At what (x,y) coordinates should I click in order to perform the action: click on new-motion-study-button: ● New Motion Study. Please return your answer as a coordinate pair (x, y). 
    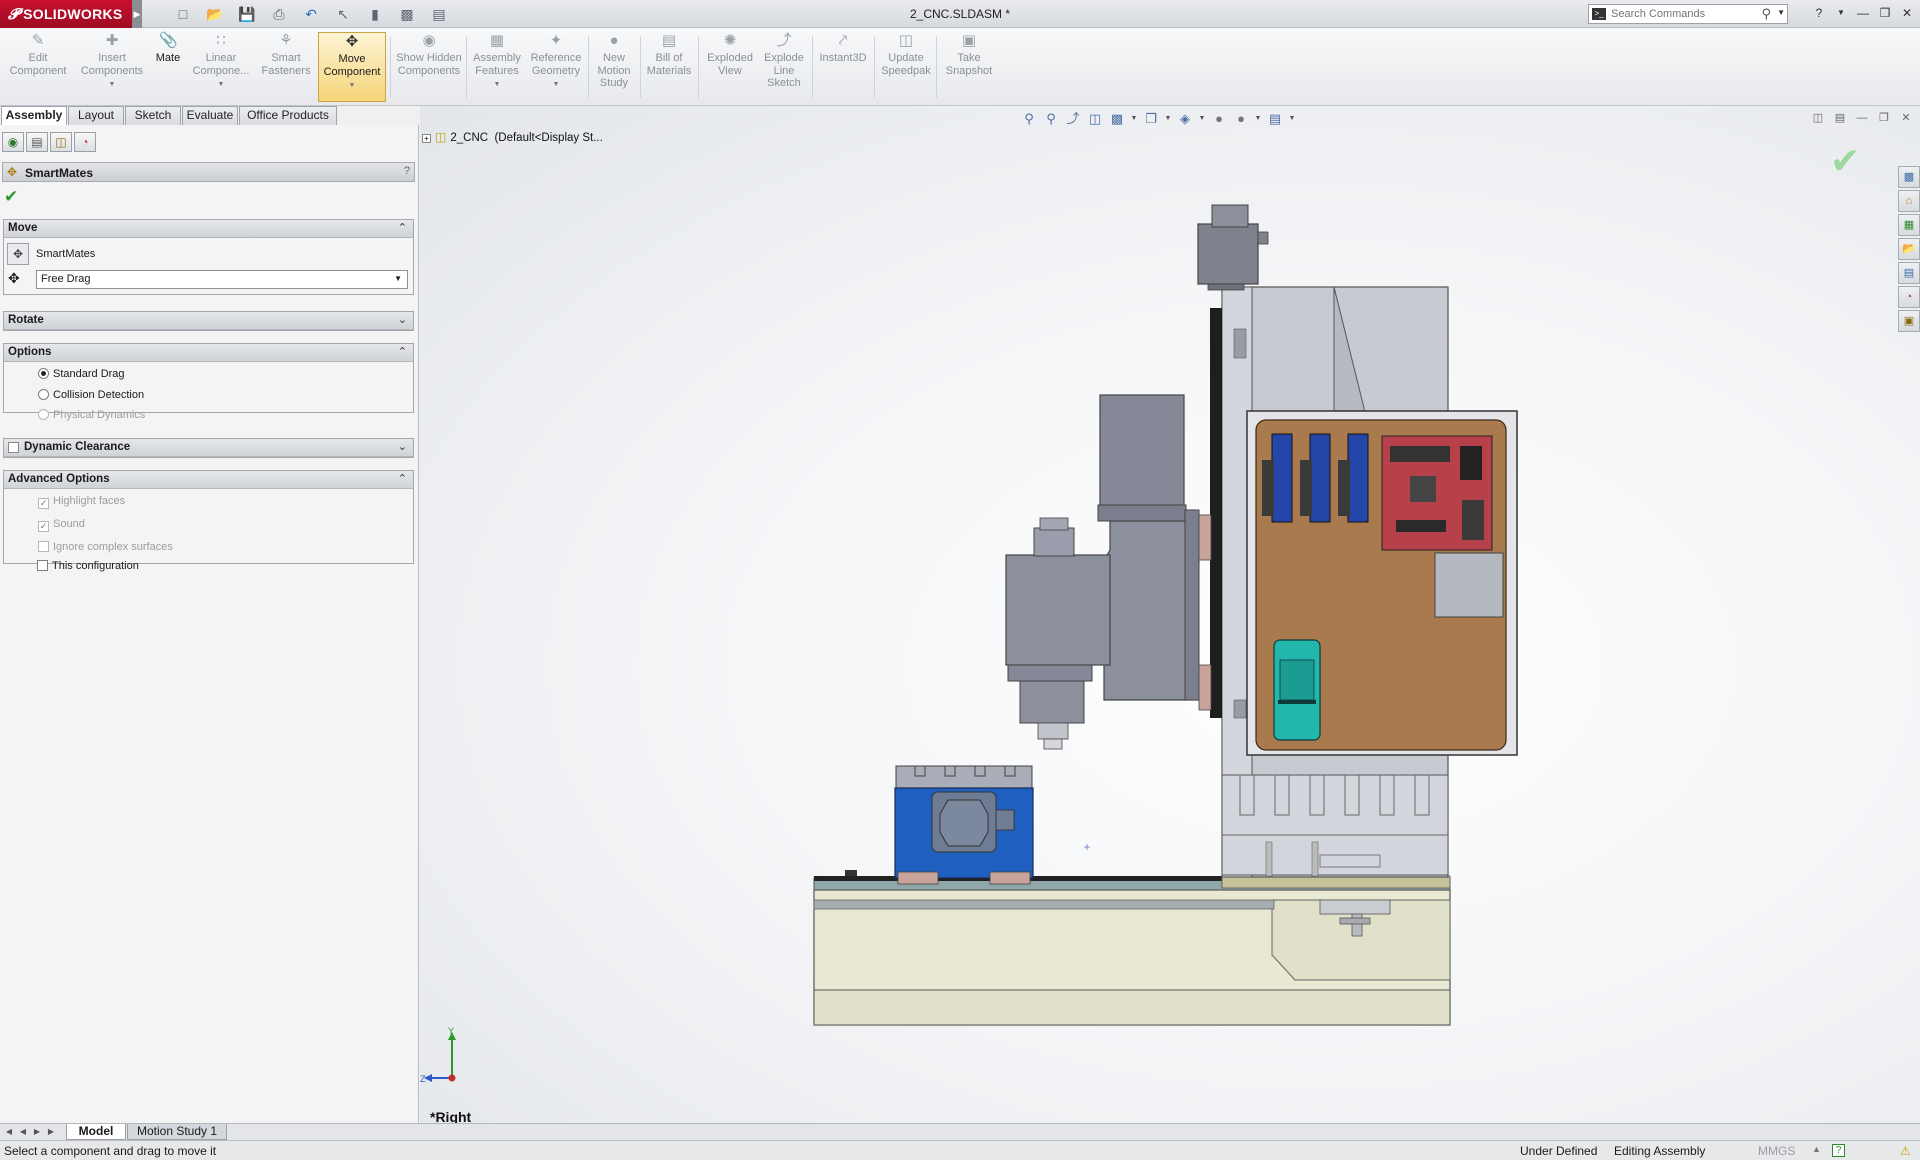
    Looking at the image, I should click on (614, 67).